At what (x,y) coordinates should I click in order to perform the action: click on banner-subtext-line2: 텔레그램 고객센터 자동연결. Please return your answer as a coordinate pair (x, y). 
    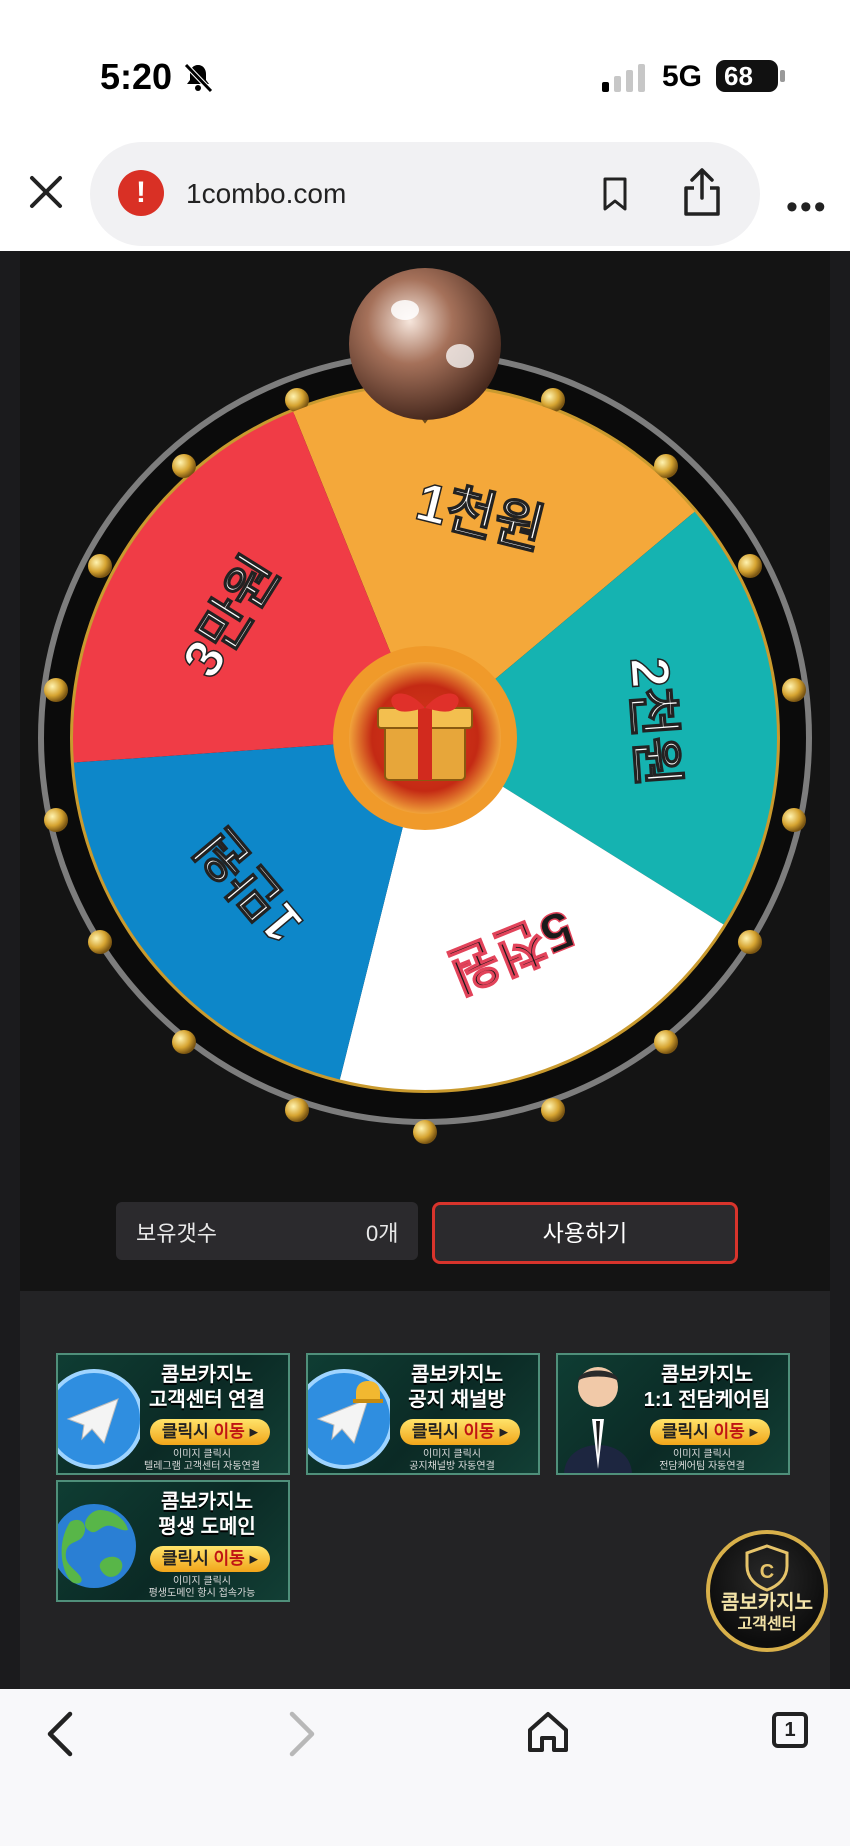
    Looking at the image, I should click on (202, 1466).